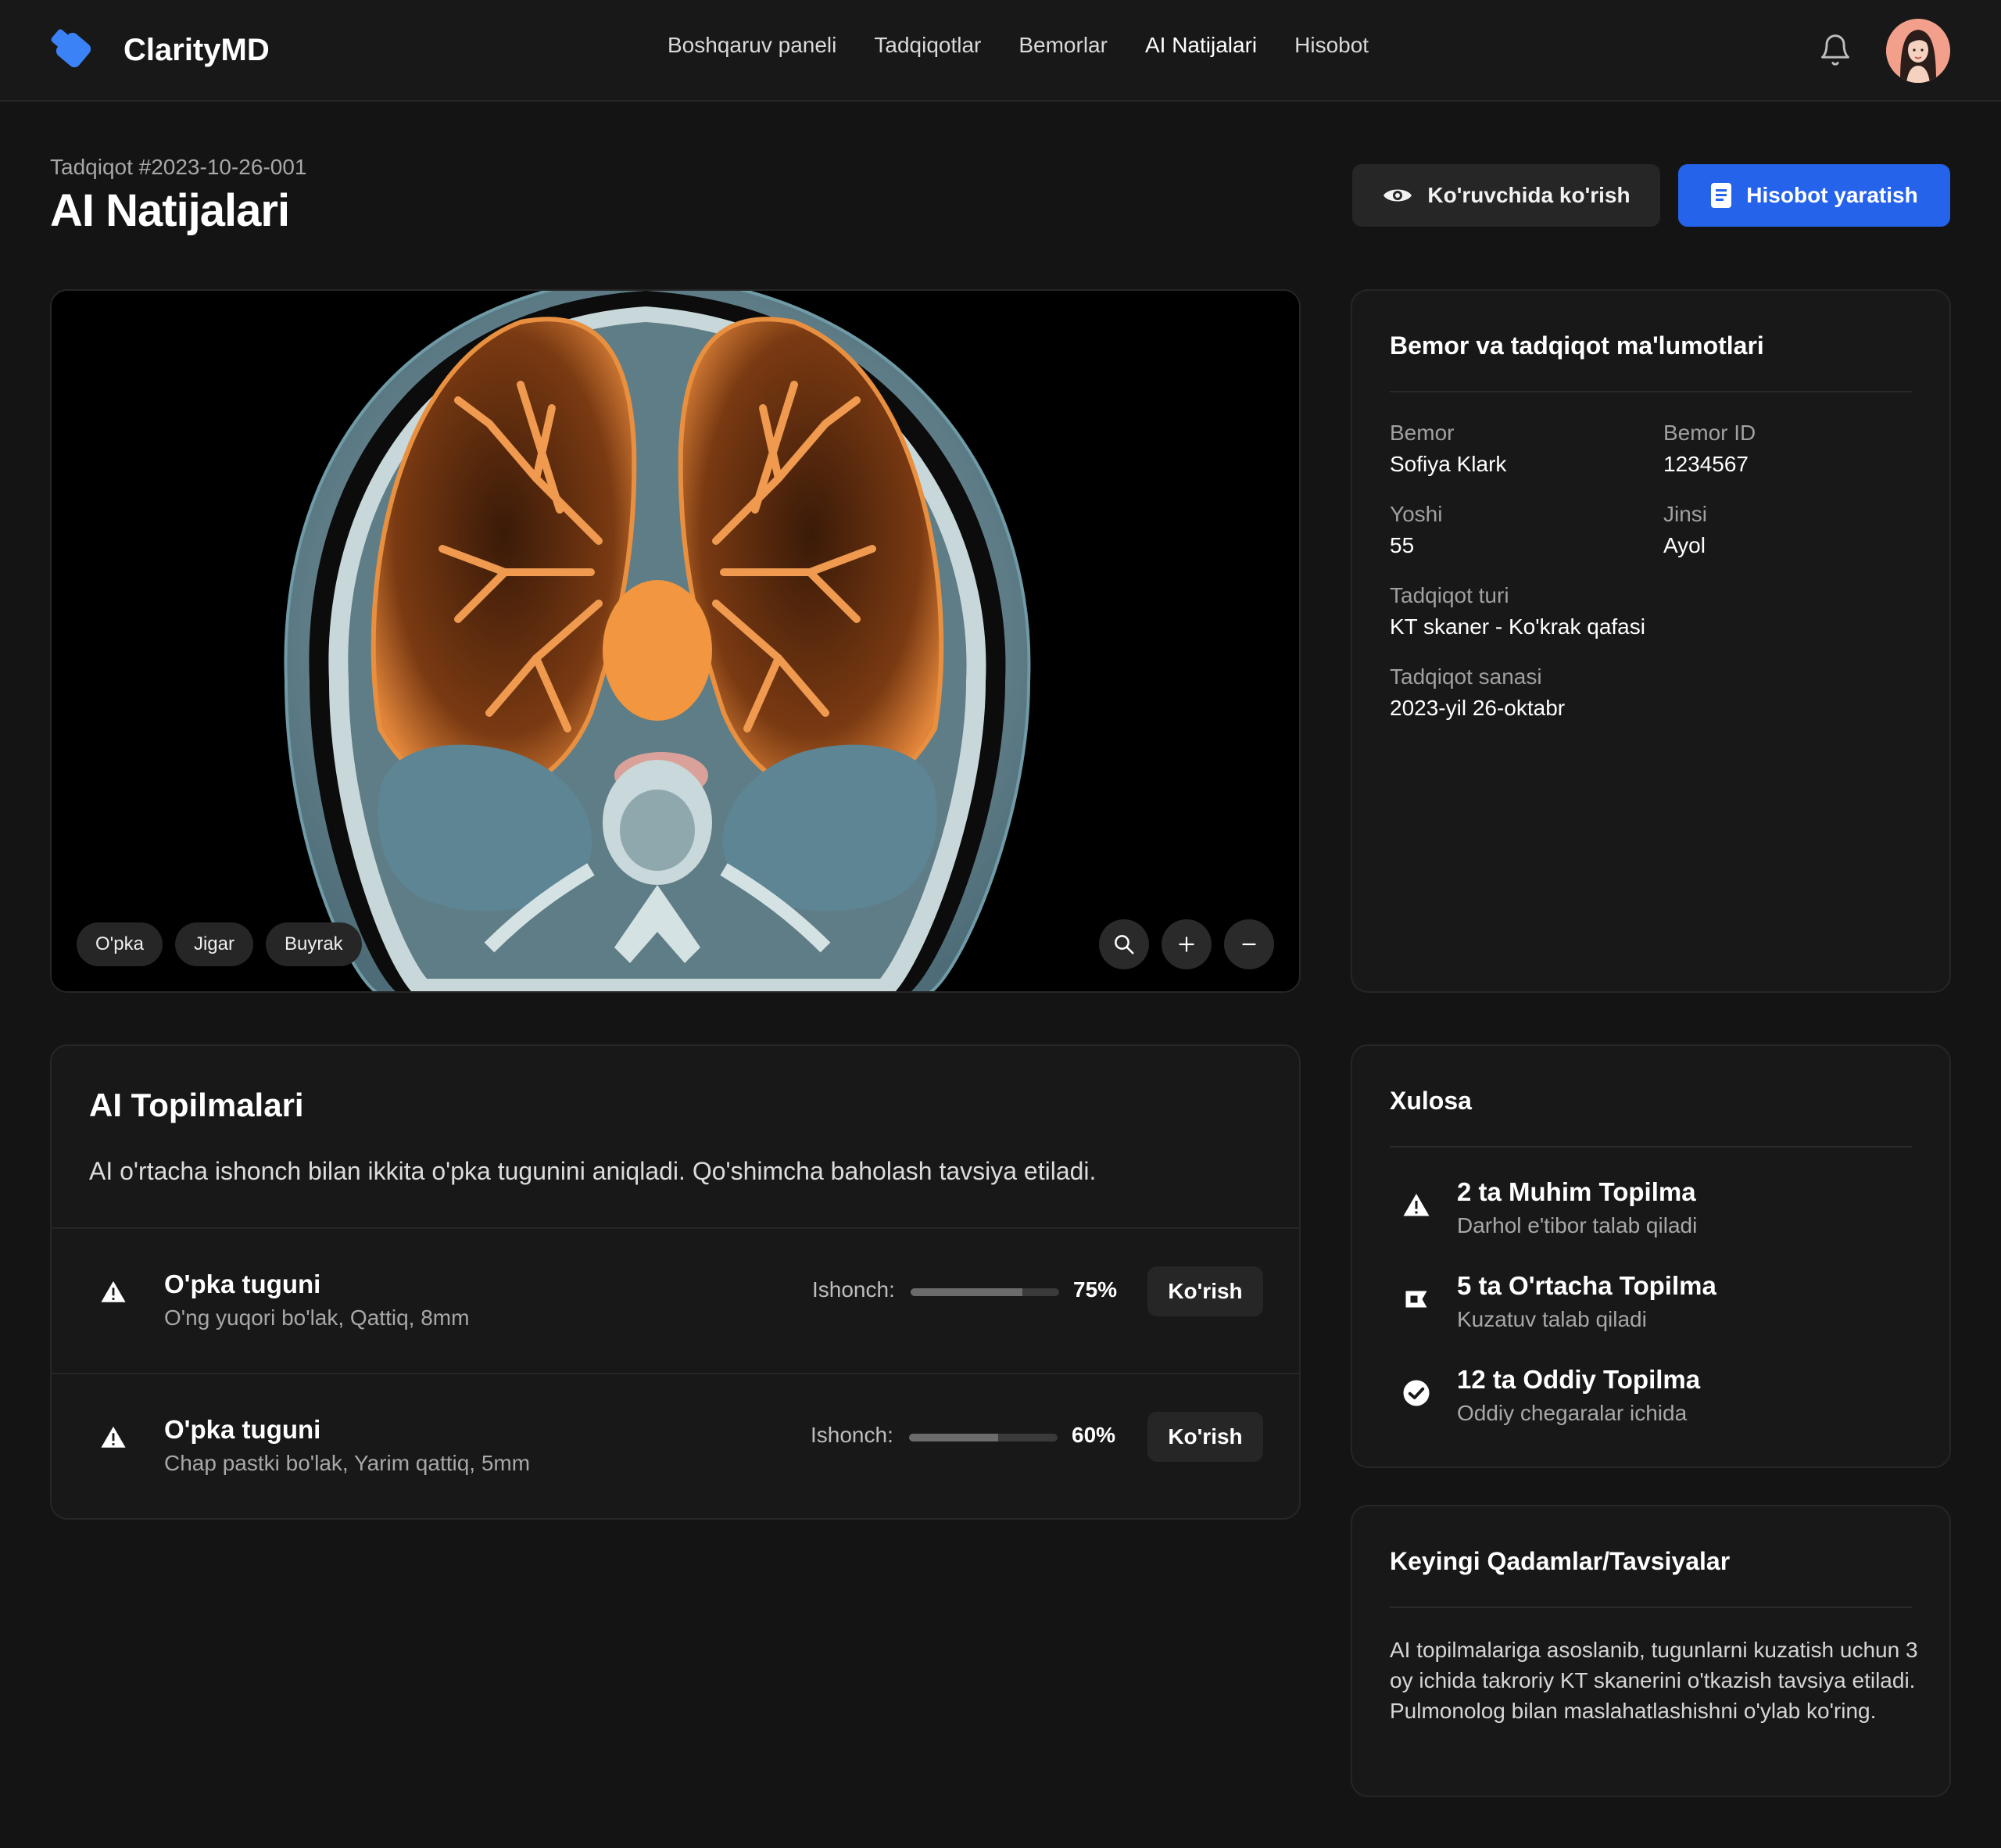 The width and height of the screenshot is (2001, 1848). What do you see at coordinates (71, 49) in the screenshot?
I see `logo-icon` at bounding box center [71, 49].